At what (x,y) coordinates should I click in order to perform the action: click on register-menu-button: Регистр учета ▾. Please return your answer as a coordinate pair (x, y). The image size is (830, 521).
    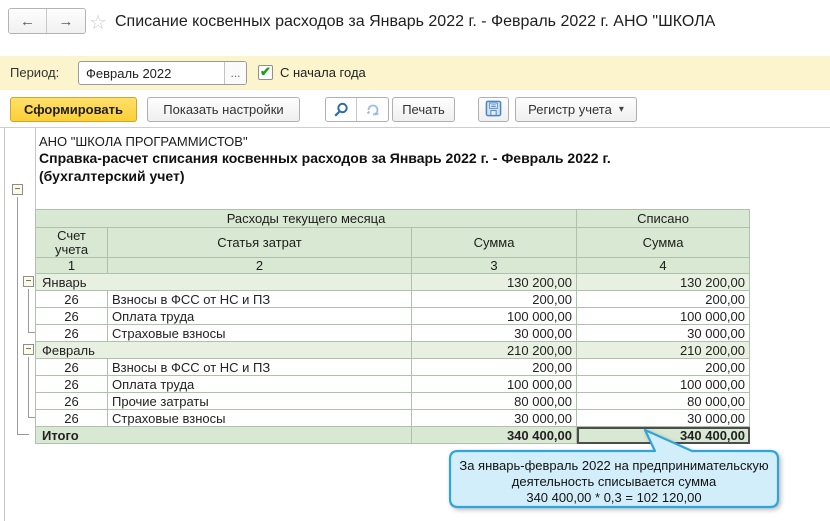
    Looking at the image, I should click on (576, 109).